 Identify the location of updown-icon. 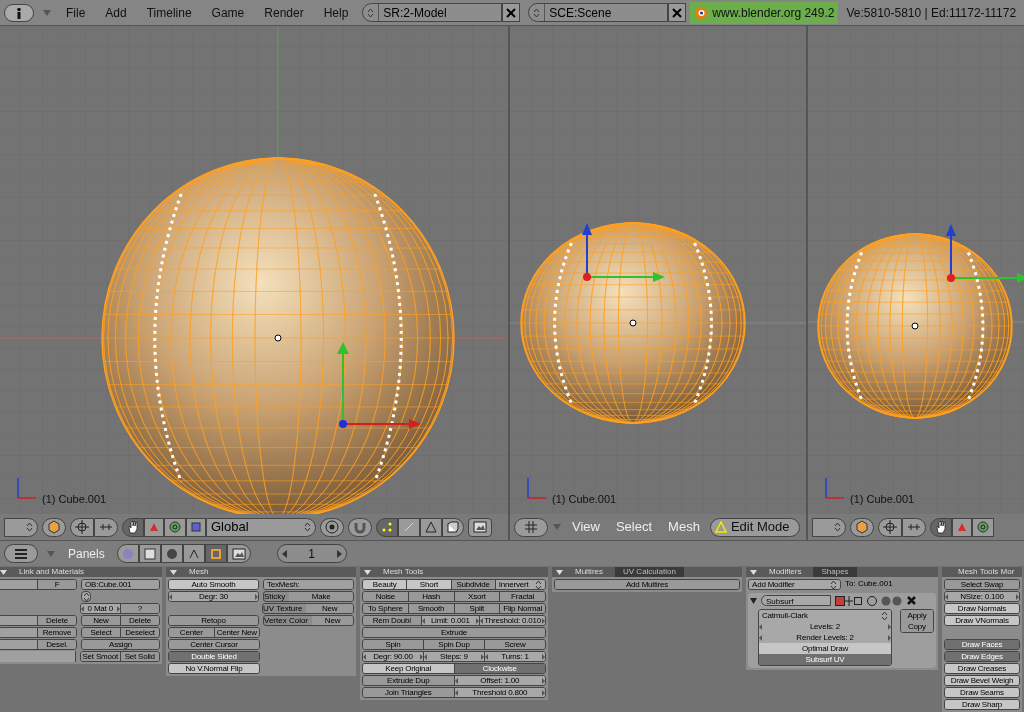
(86, 596).